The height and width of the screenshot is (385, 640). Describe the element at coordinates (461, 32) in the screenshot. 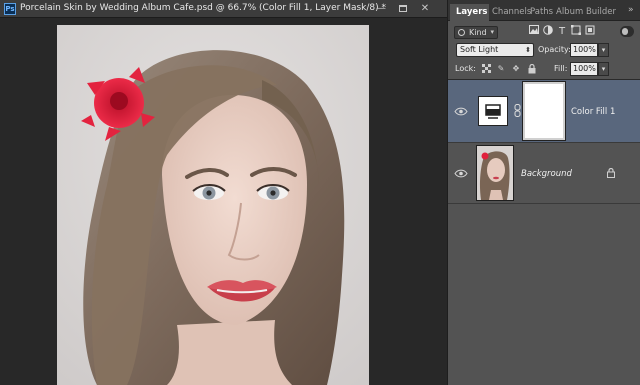

I see `search-icon` at that location.